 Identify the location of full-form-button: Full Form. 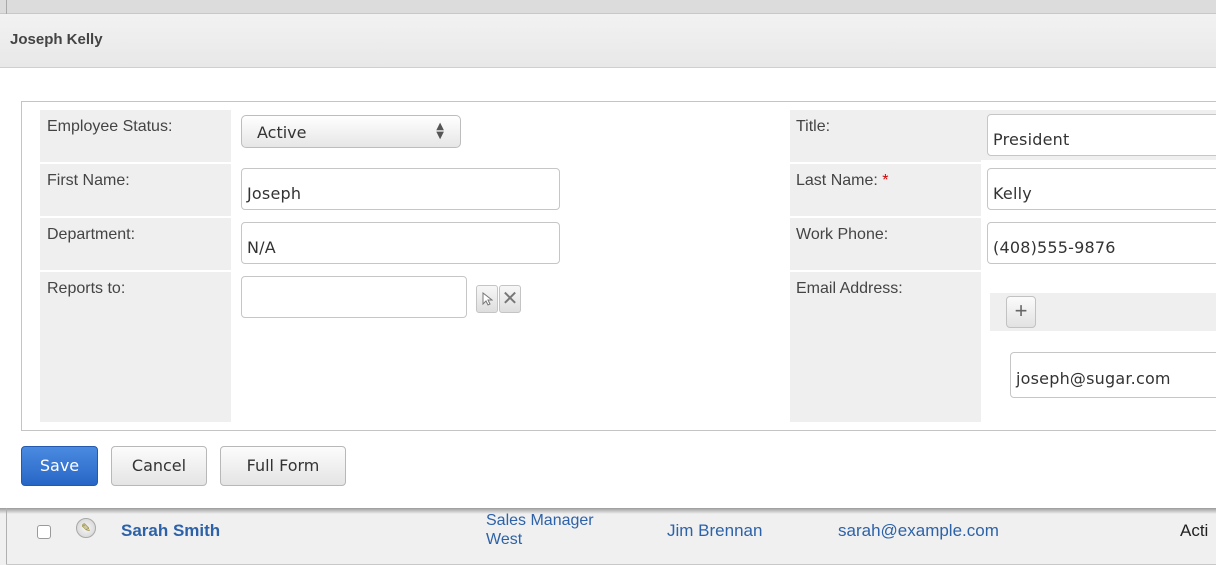
(283, 466).